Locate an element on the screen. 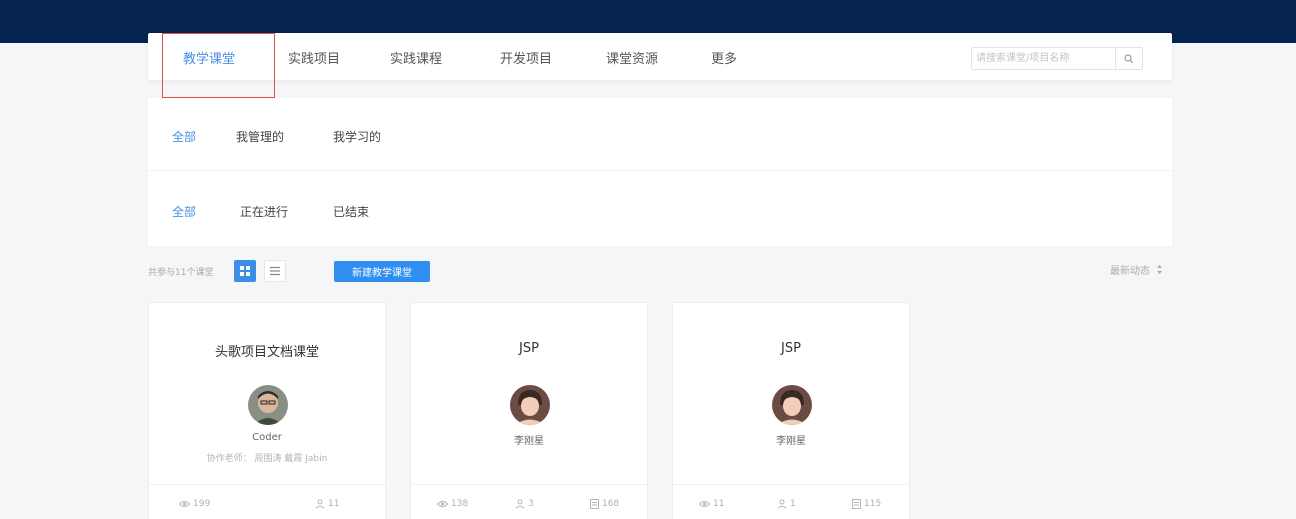 This screenshot has height=519, width=1296. views-count: 199 is located at coordinates (202, 504).